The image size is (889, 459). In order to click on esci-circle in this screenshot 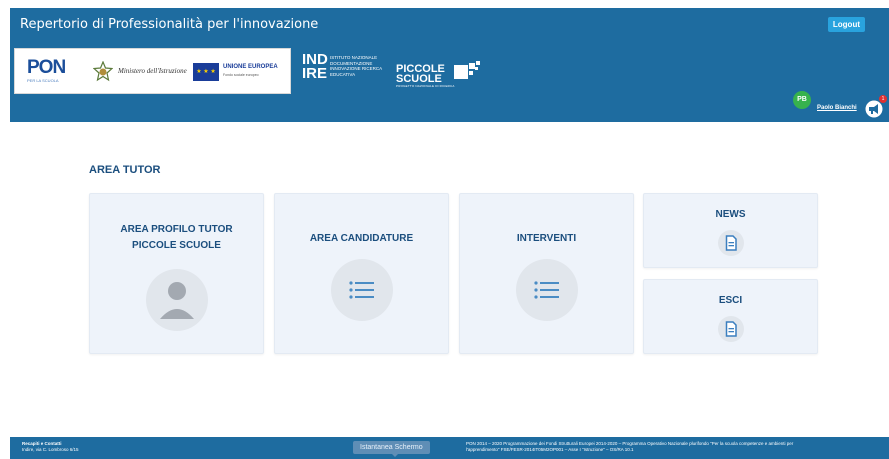, I will do `click(731, 329)`.